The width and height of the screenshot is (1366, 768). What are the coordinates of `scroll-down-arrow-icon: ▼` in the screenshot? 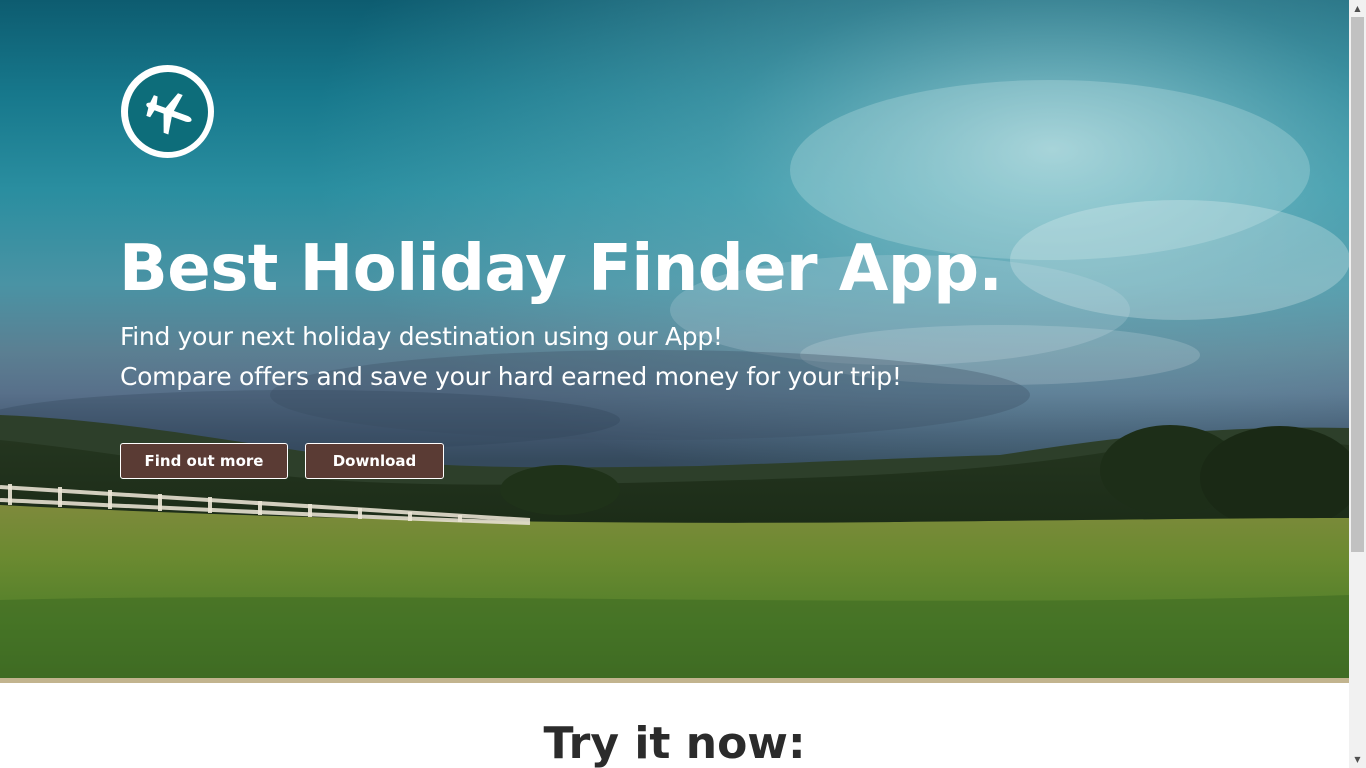 It's located at (1357, 759).